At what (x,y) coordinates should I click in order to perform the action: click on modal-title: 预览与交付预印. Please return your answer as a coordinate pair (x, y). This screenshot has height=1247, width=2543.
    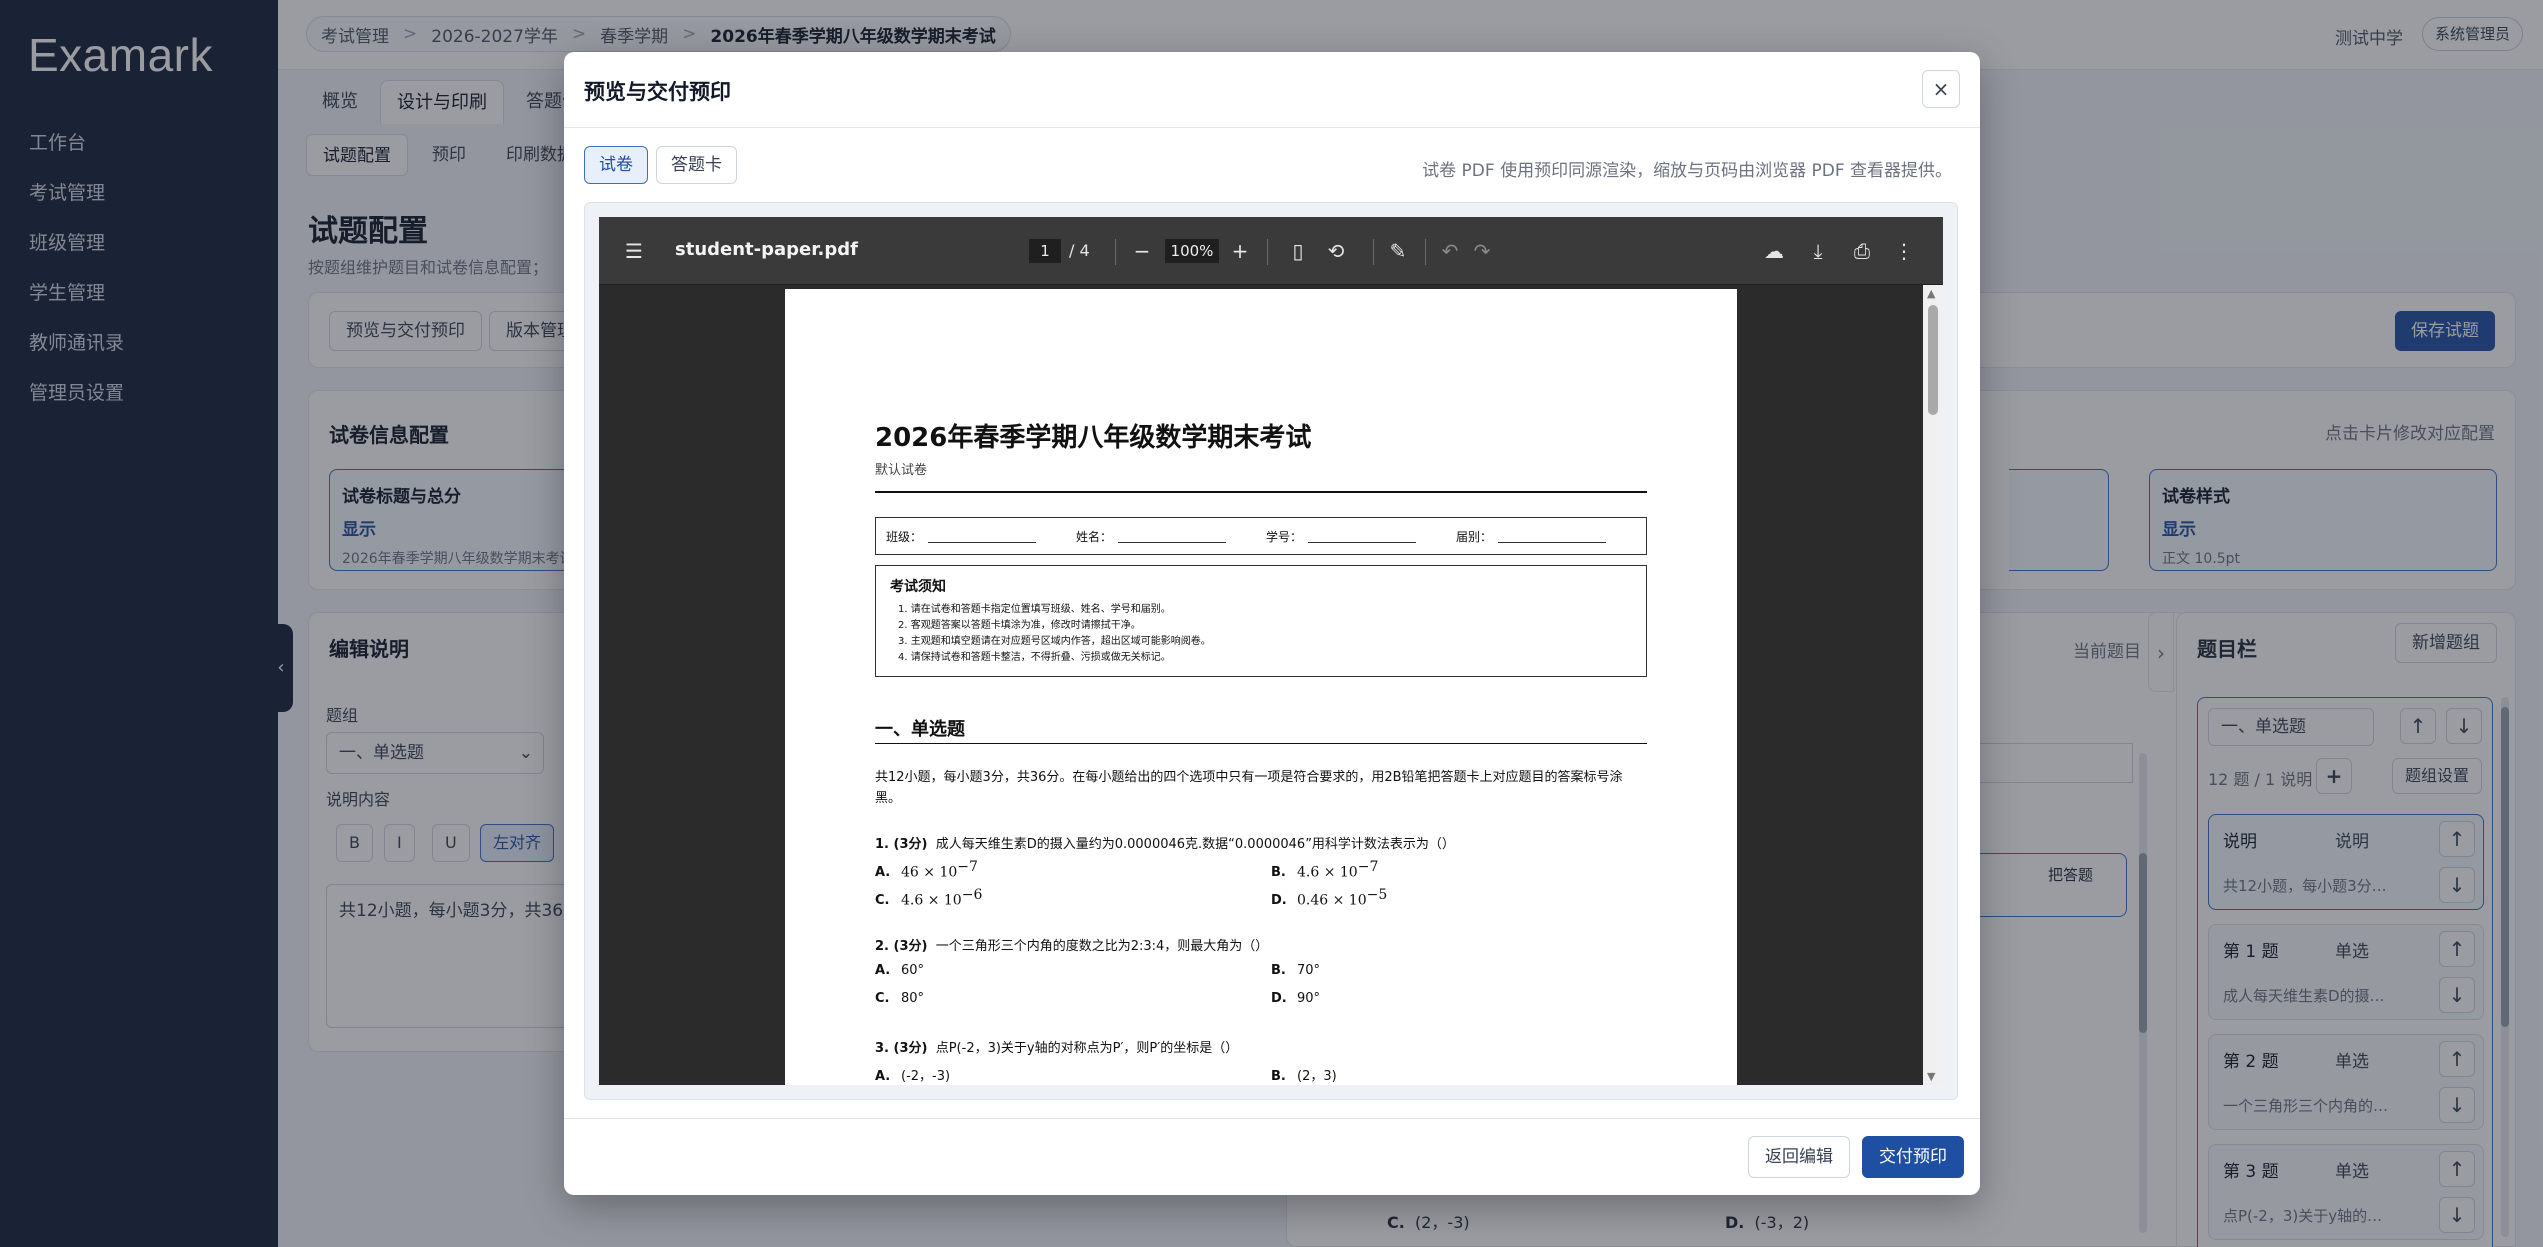
    Looking at the image, I should click on (657, 92).